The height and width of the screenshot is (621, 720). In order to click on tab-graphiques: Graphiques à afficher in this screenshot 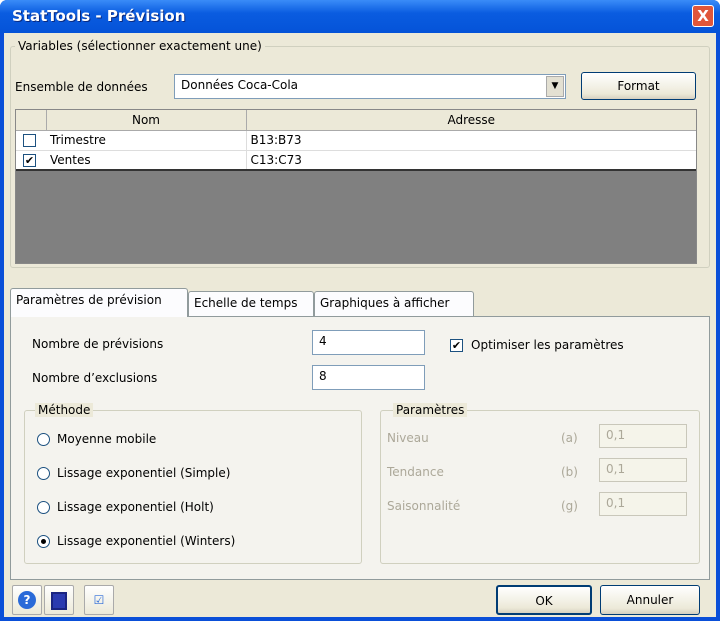, I will do `click(394, 303)`.